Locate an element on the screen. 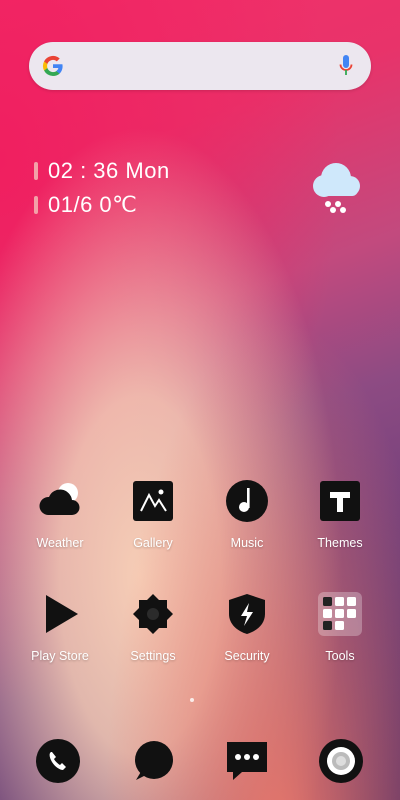 This screenshot has height=800, width=400. messages-bubble-icon is located at coordinates (153, 761).